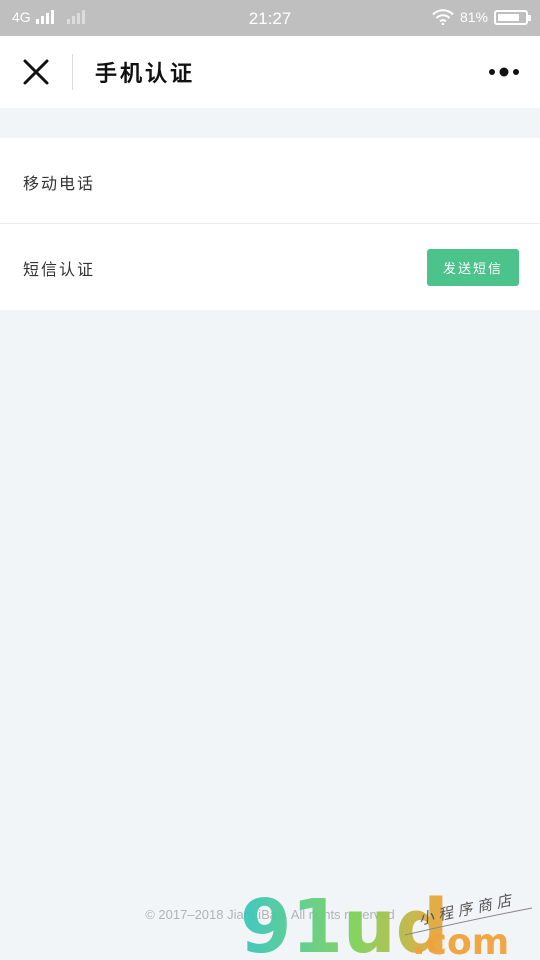  I want to click on phone-label: 移动电话, so click(59, 183).